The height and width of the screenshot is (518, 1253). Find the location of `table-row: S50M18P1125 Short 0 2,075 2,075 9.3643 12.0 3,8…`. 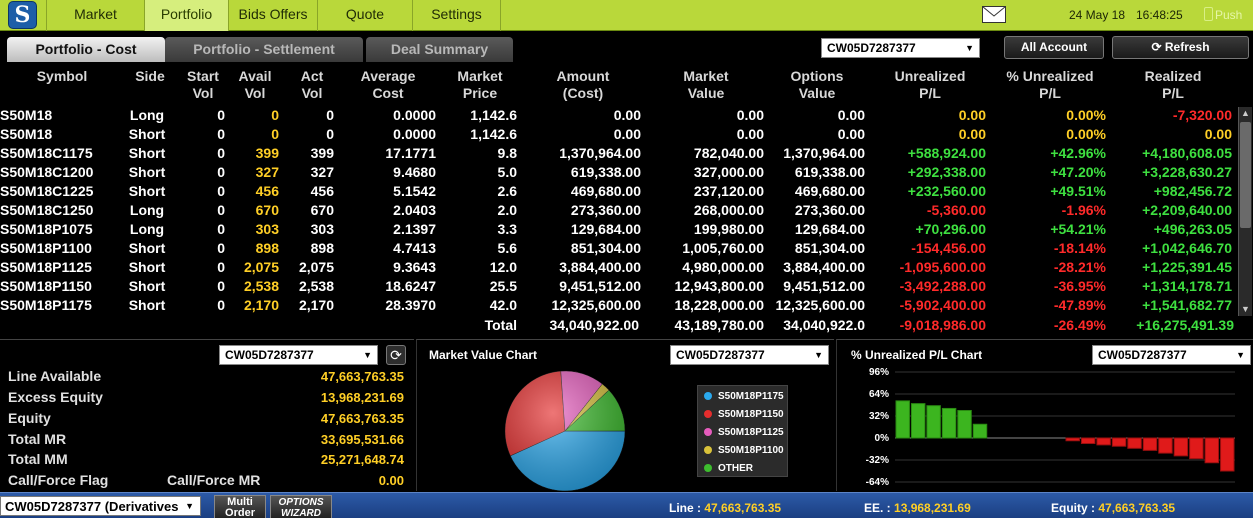

table-row: S50M18P1125 Short 0 2,075 2,075 9.3643 12.0 3,8… is located at coordinates (618, 267).